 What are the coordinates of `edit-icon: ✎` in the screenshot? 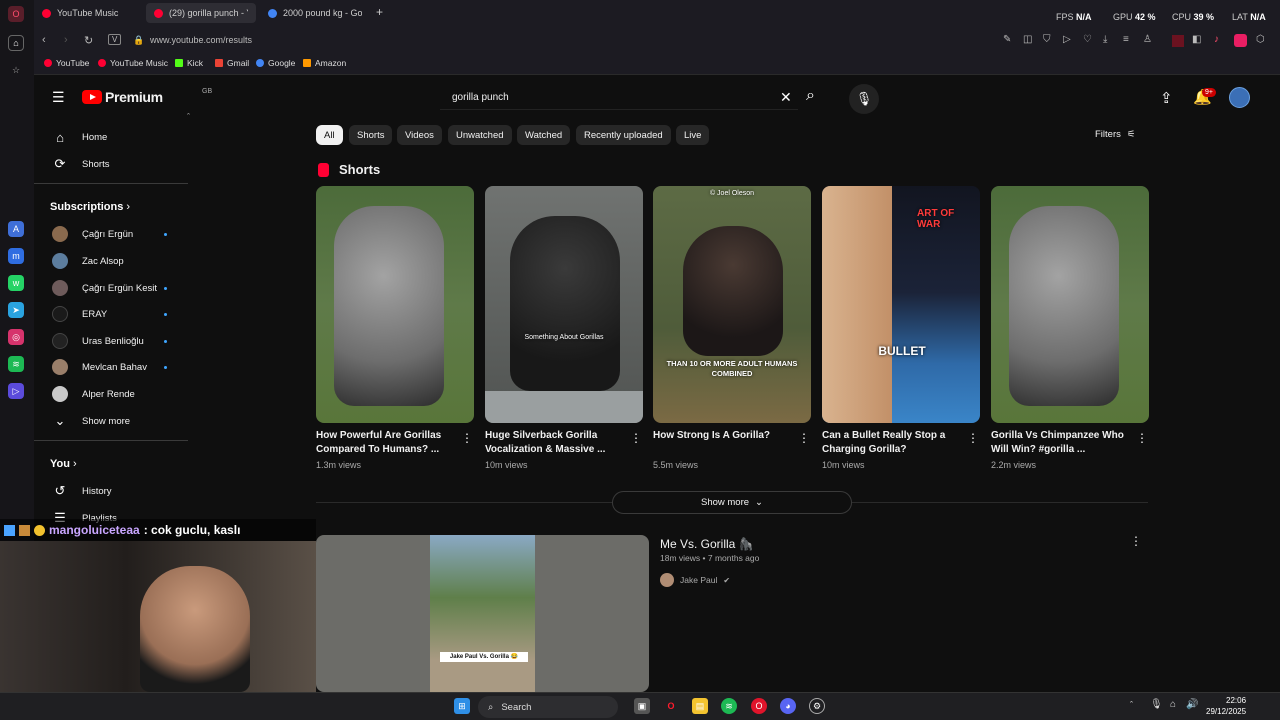 It's located at (1007, 39).